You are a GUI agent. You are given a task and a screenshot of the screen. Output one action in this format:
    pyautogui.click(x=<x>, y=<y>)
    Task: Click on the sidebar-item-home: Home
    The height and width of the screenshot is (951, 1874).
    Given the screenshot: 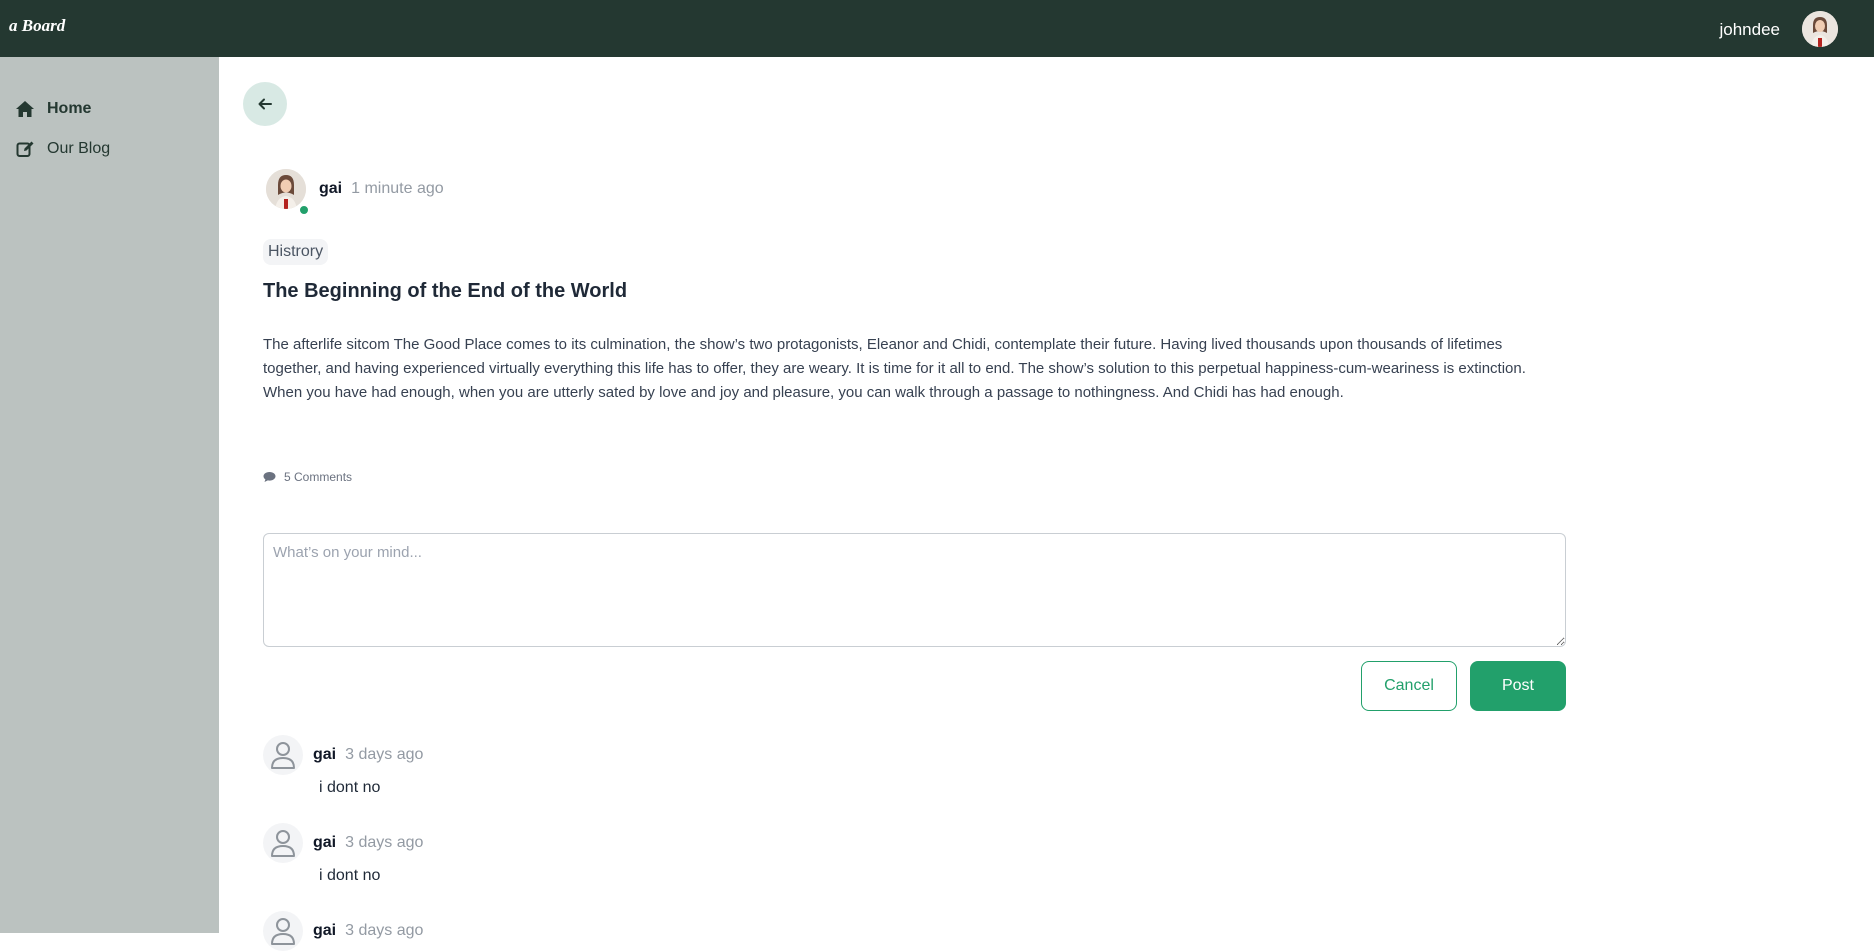 What is the action you would take?
    pyautogui.click(x=53, y=109)
    